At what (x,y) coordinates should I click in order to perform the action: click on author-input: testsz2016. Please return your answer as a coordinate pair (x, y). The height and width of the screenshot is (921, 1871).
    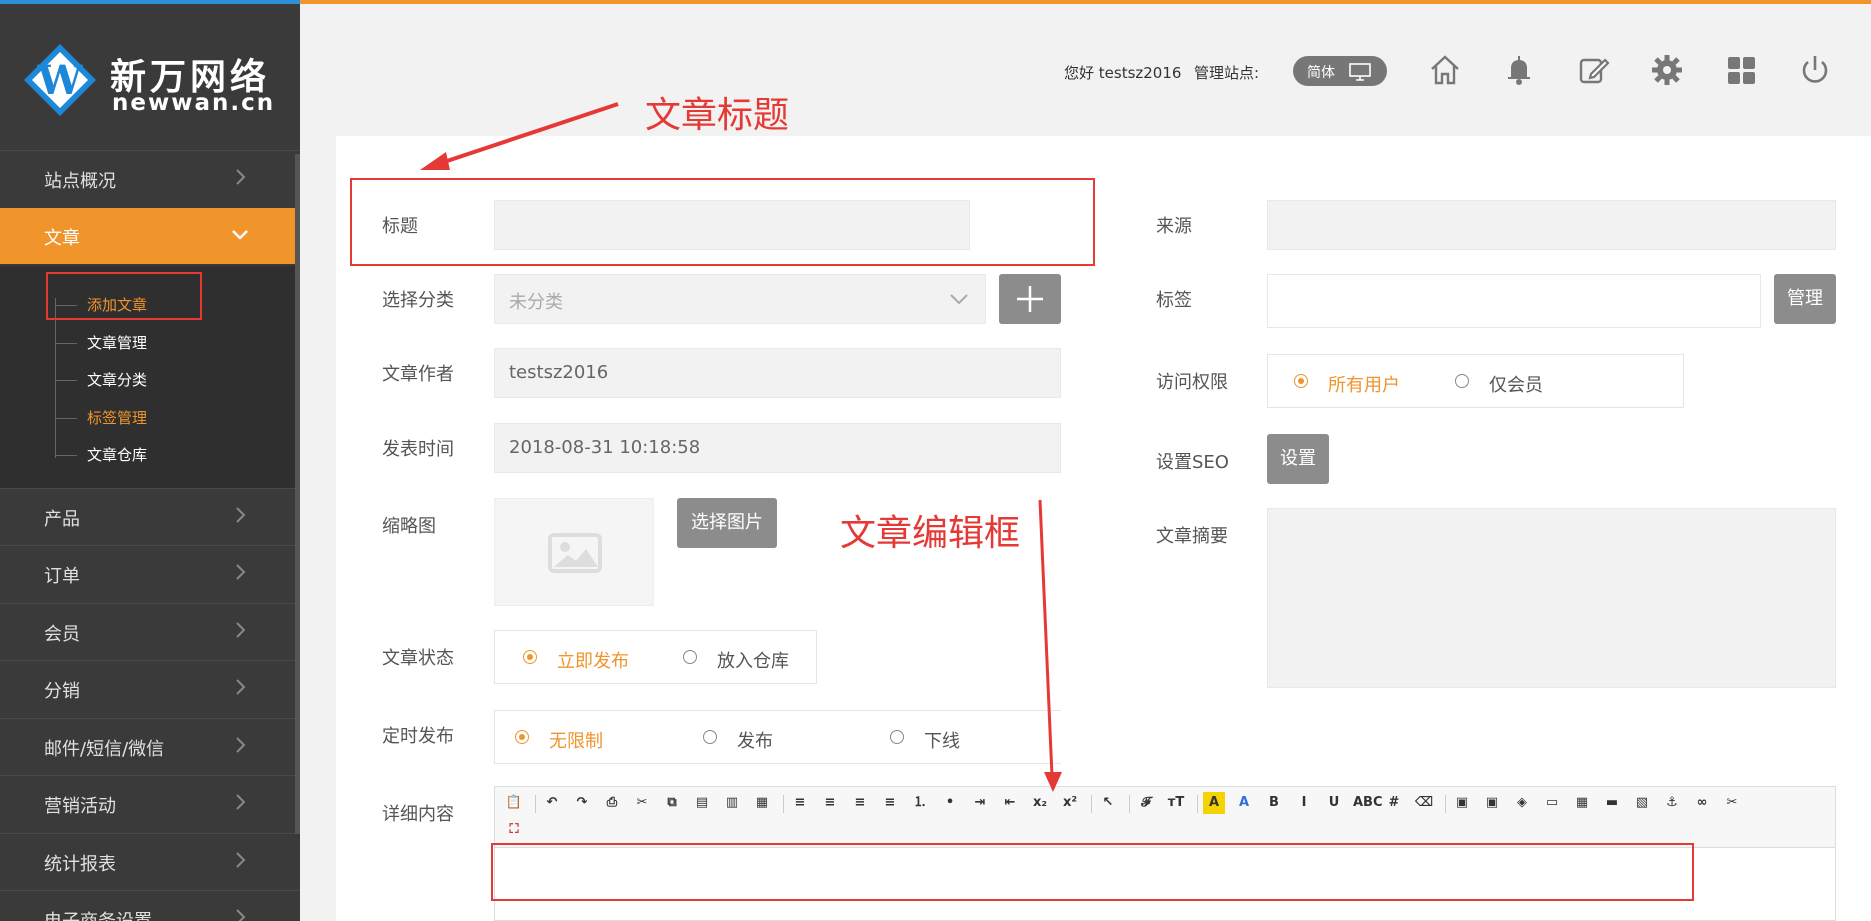
    Looking at the image, I should click on (777, 373).